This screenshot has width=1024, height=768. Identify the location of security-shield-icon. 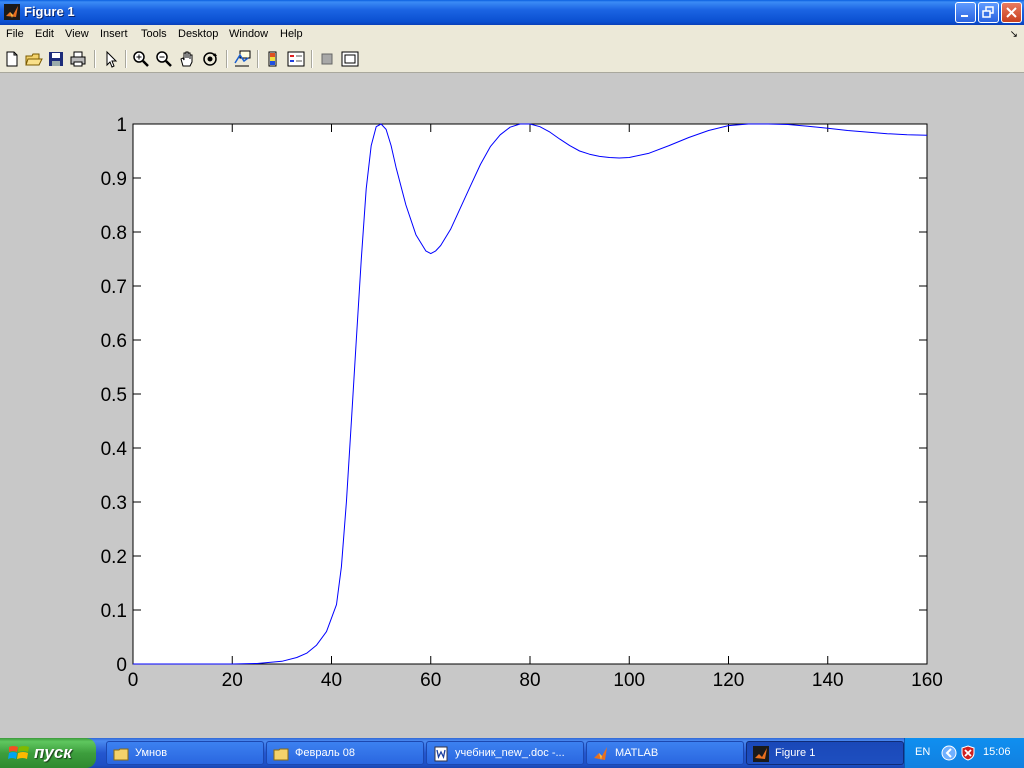
(968, 753).